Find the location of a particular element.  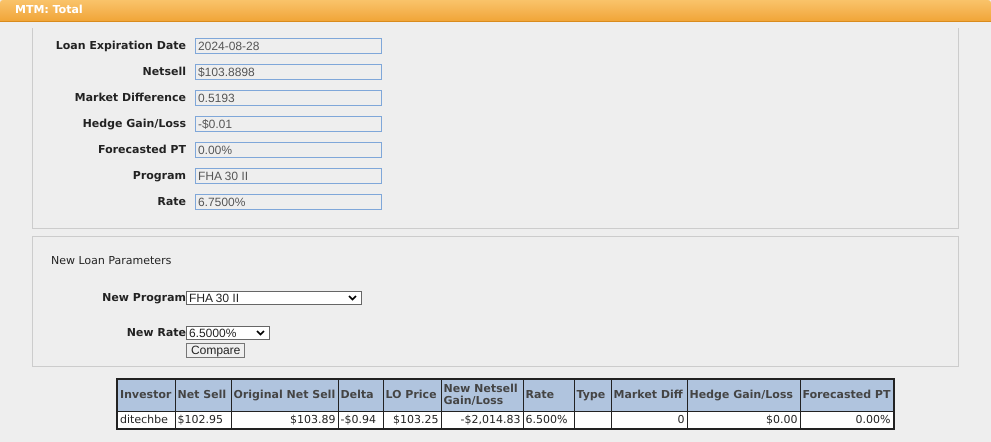

column-header: Market Diff is located at coordinates (649, 395).